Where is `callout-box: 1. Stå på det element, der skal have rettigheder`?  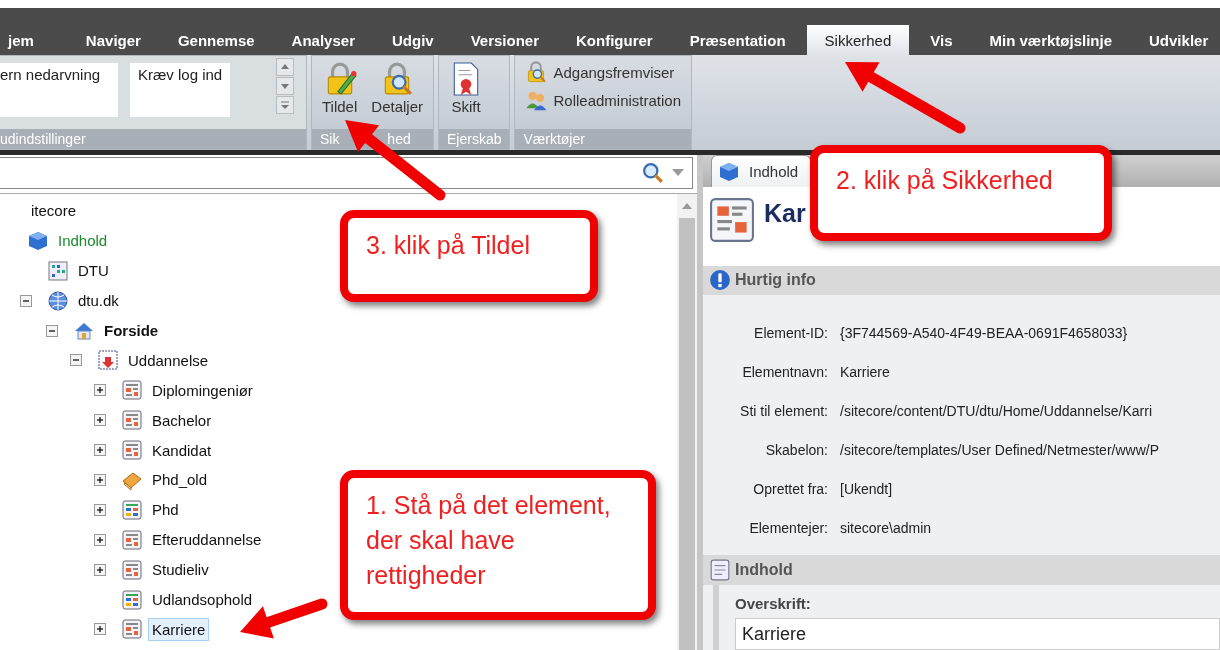 callout-box: 1. Stå på det element, der skal have rettigheder is located at coordinates (498, 545).